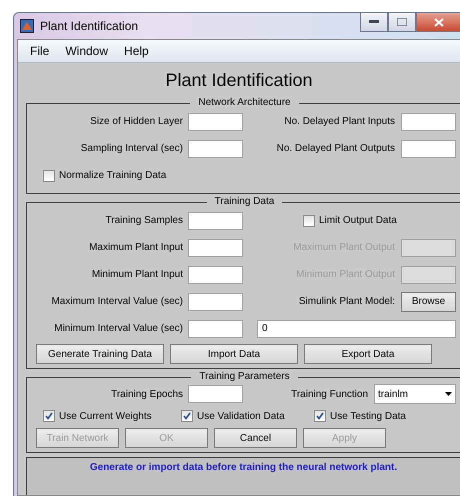  I want to click on field-label: No. Delayed Plant Outputs, so click(335, 148).